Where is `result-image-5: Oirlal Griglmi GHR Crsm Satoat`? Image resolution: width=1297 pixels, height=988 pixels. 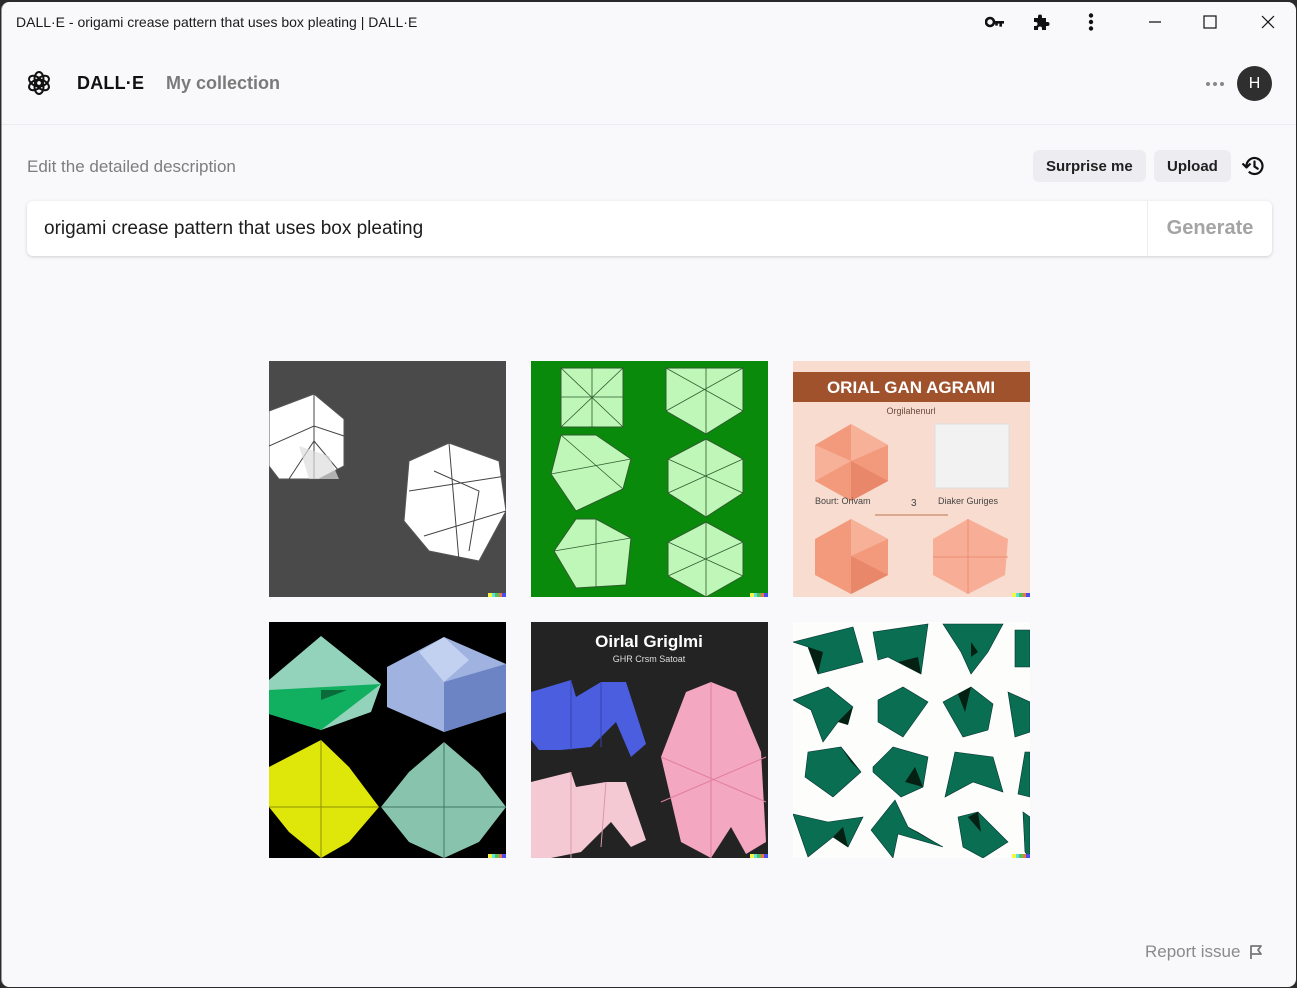
result-image-5: Oirlal Griglmi GHR Crsm Satoat is located at coordinates (649, 740).